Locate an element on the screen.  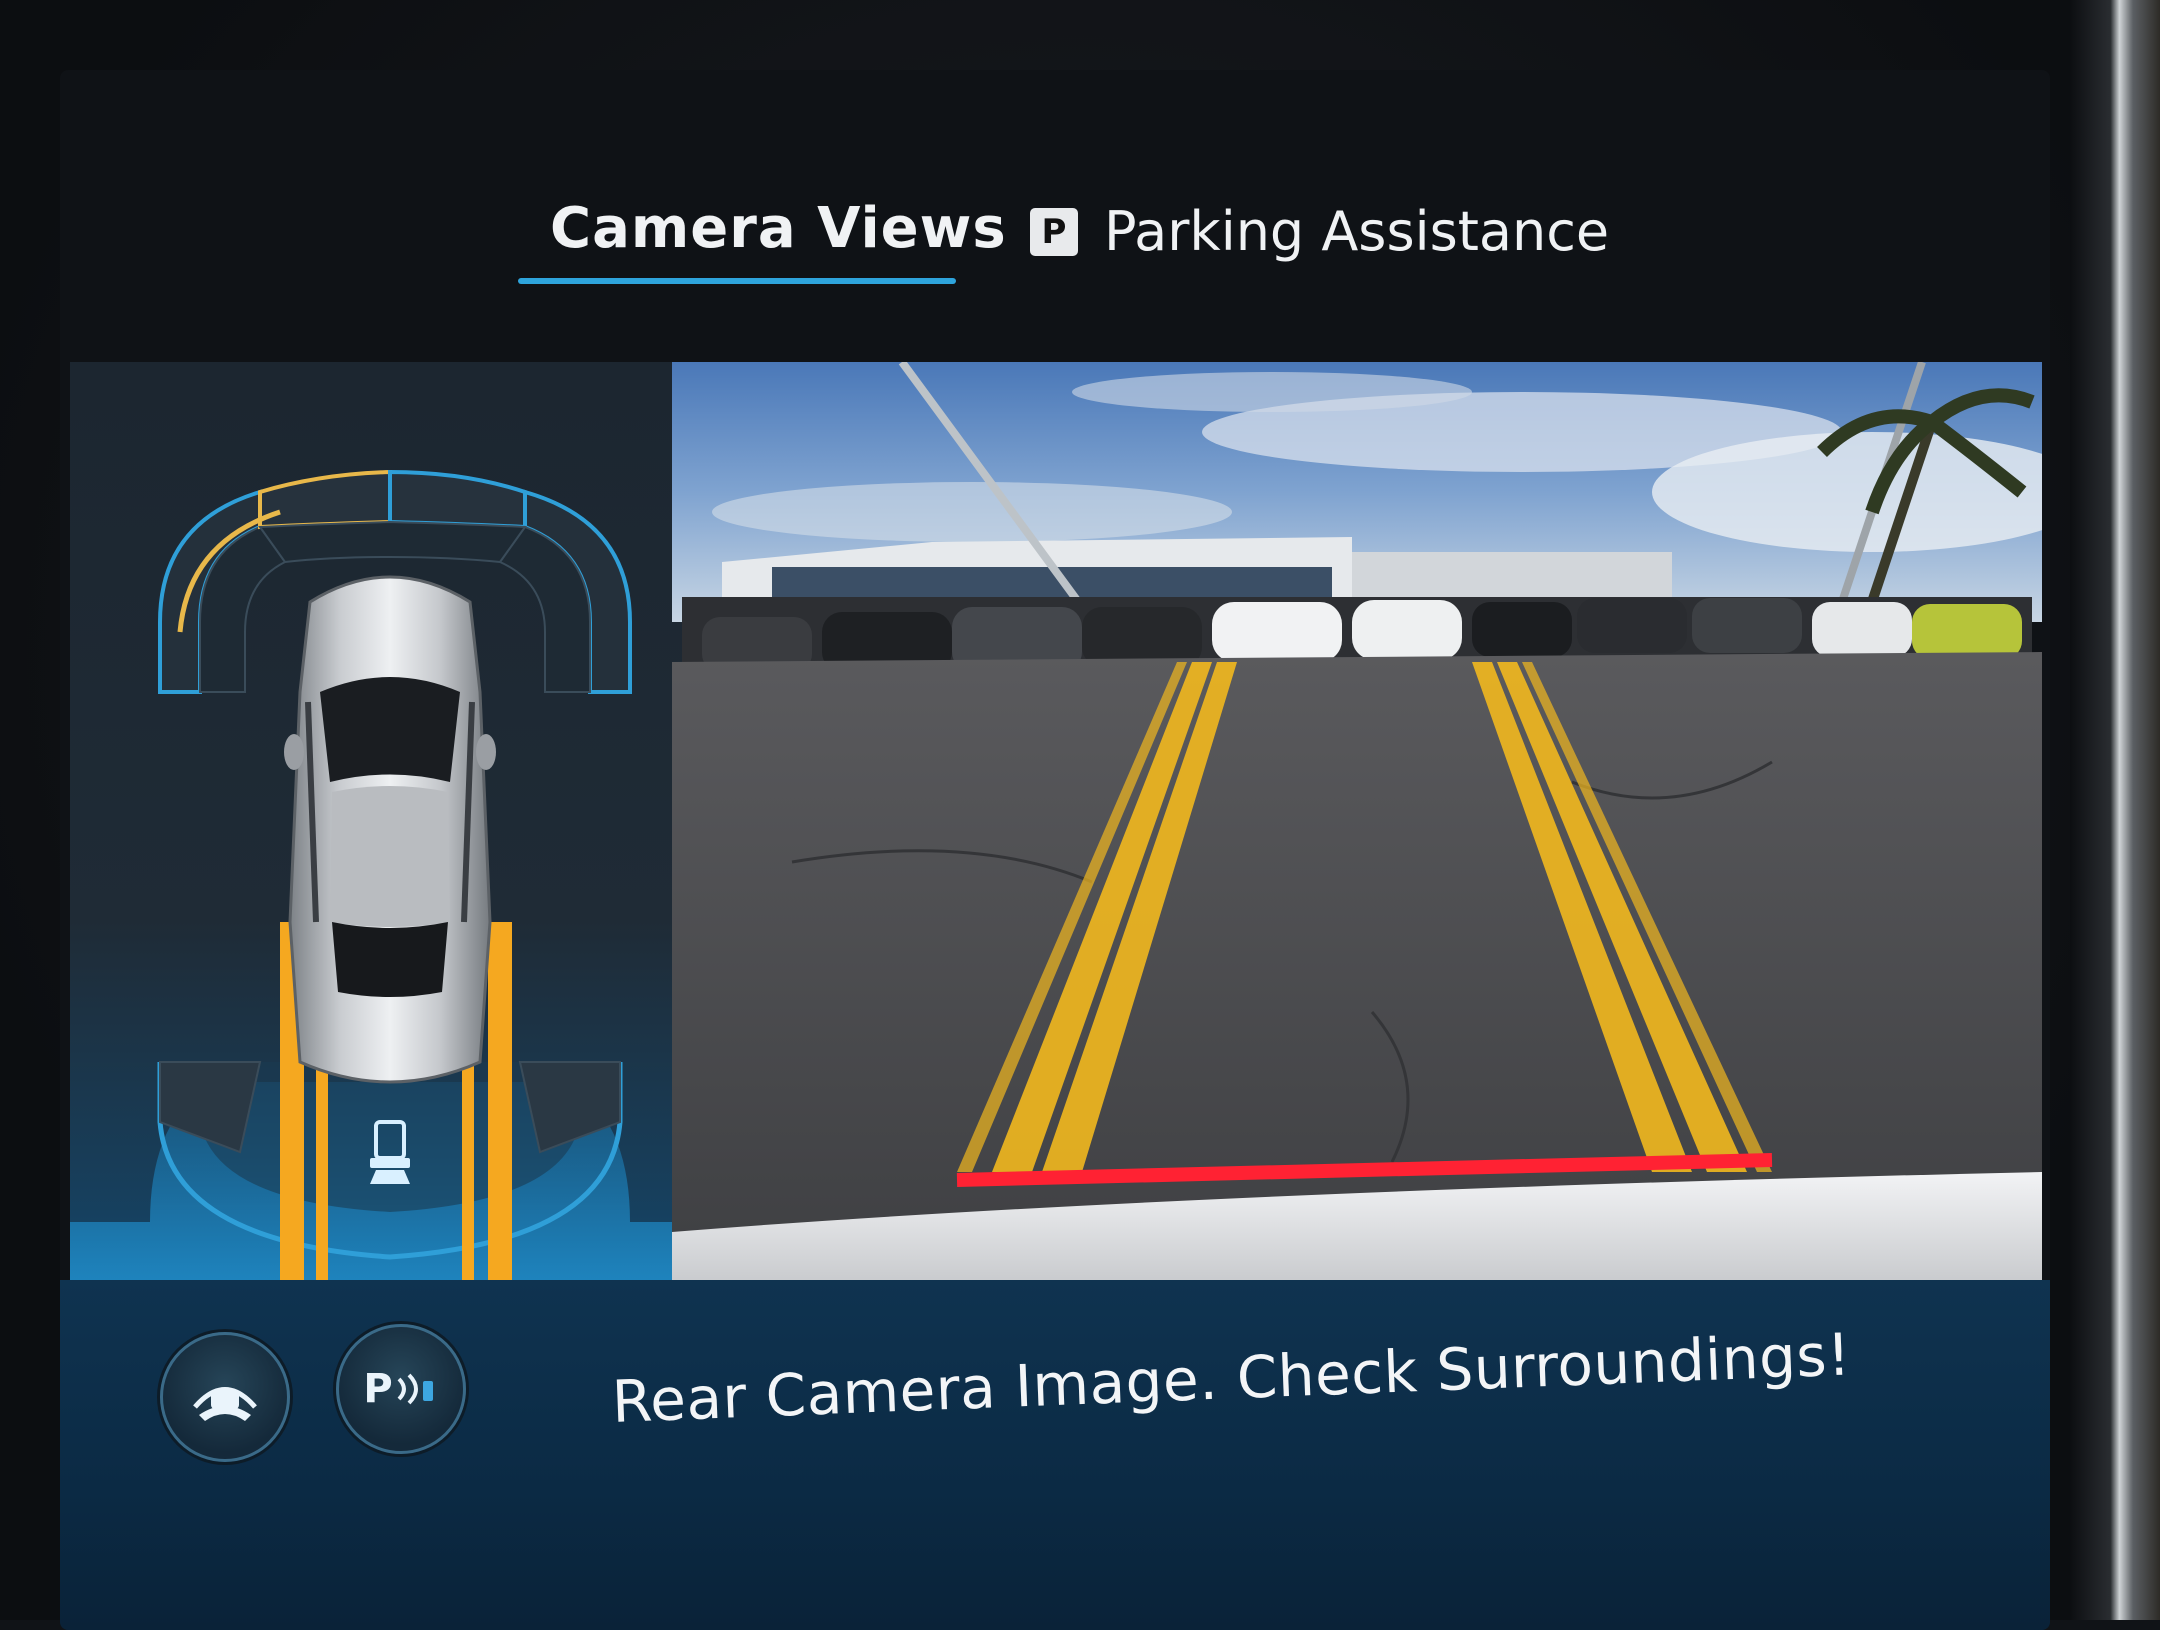
tab-camera-views-label: Camera Views is located at coordinates (778, 228).